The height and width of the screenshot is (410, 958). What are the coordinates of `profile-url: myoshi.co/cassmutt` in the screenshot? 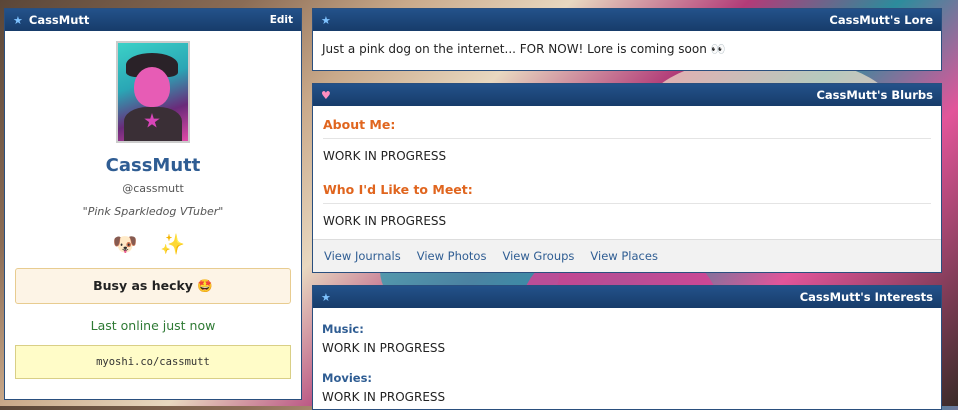 It's located at (153, 362).